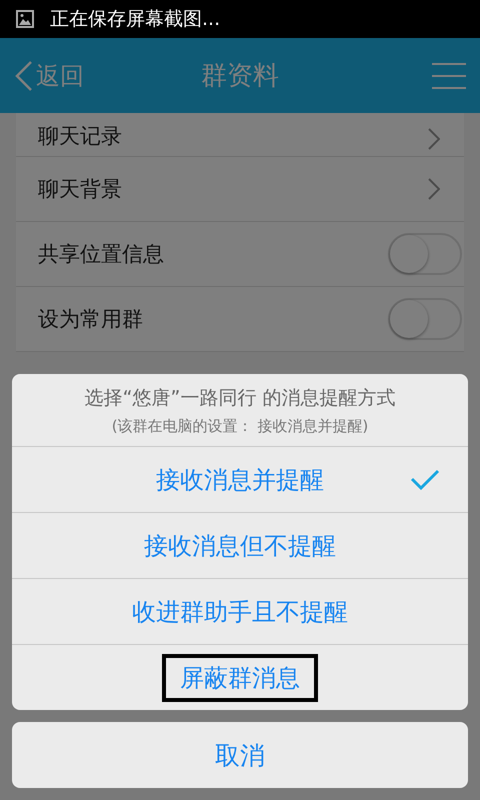 This screenshot has height=800, width=480. I want to click on row-label: 聊天记录, so click(80, 136).